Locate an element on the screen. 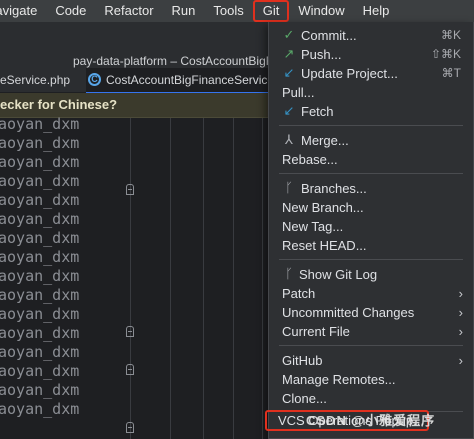 Image resolution: width=474 pixels, height=439 pixels. menu-run: Run is located at coordinates (184, 11).